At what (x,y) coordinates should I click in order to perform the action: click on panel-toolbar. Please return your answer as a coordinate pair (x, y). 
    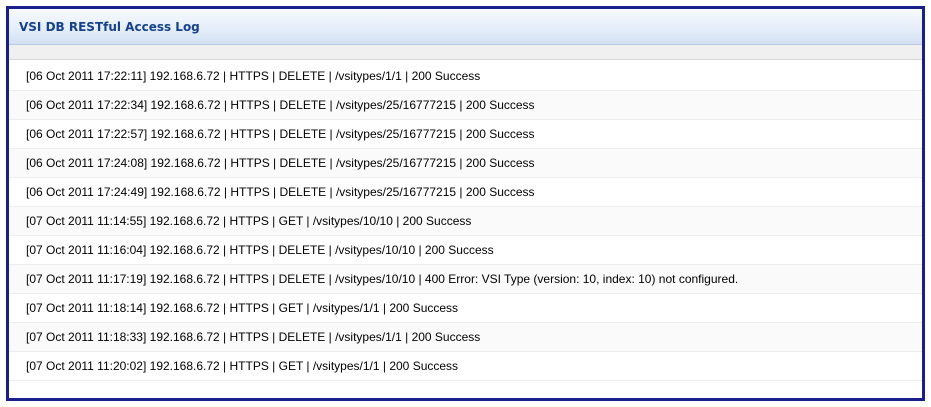
    Looking at the image, I should click on (465, 52).